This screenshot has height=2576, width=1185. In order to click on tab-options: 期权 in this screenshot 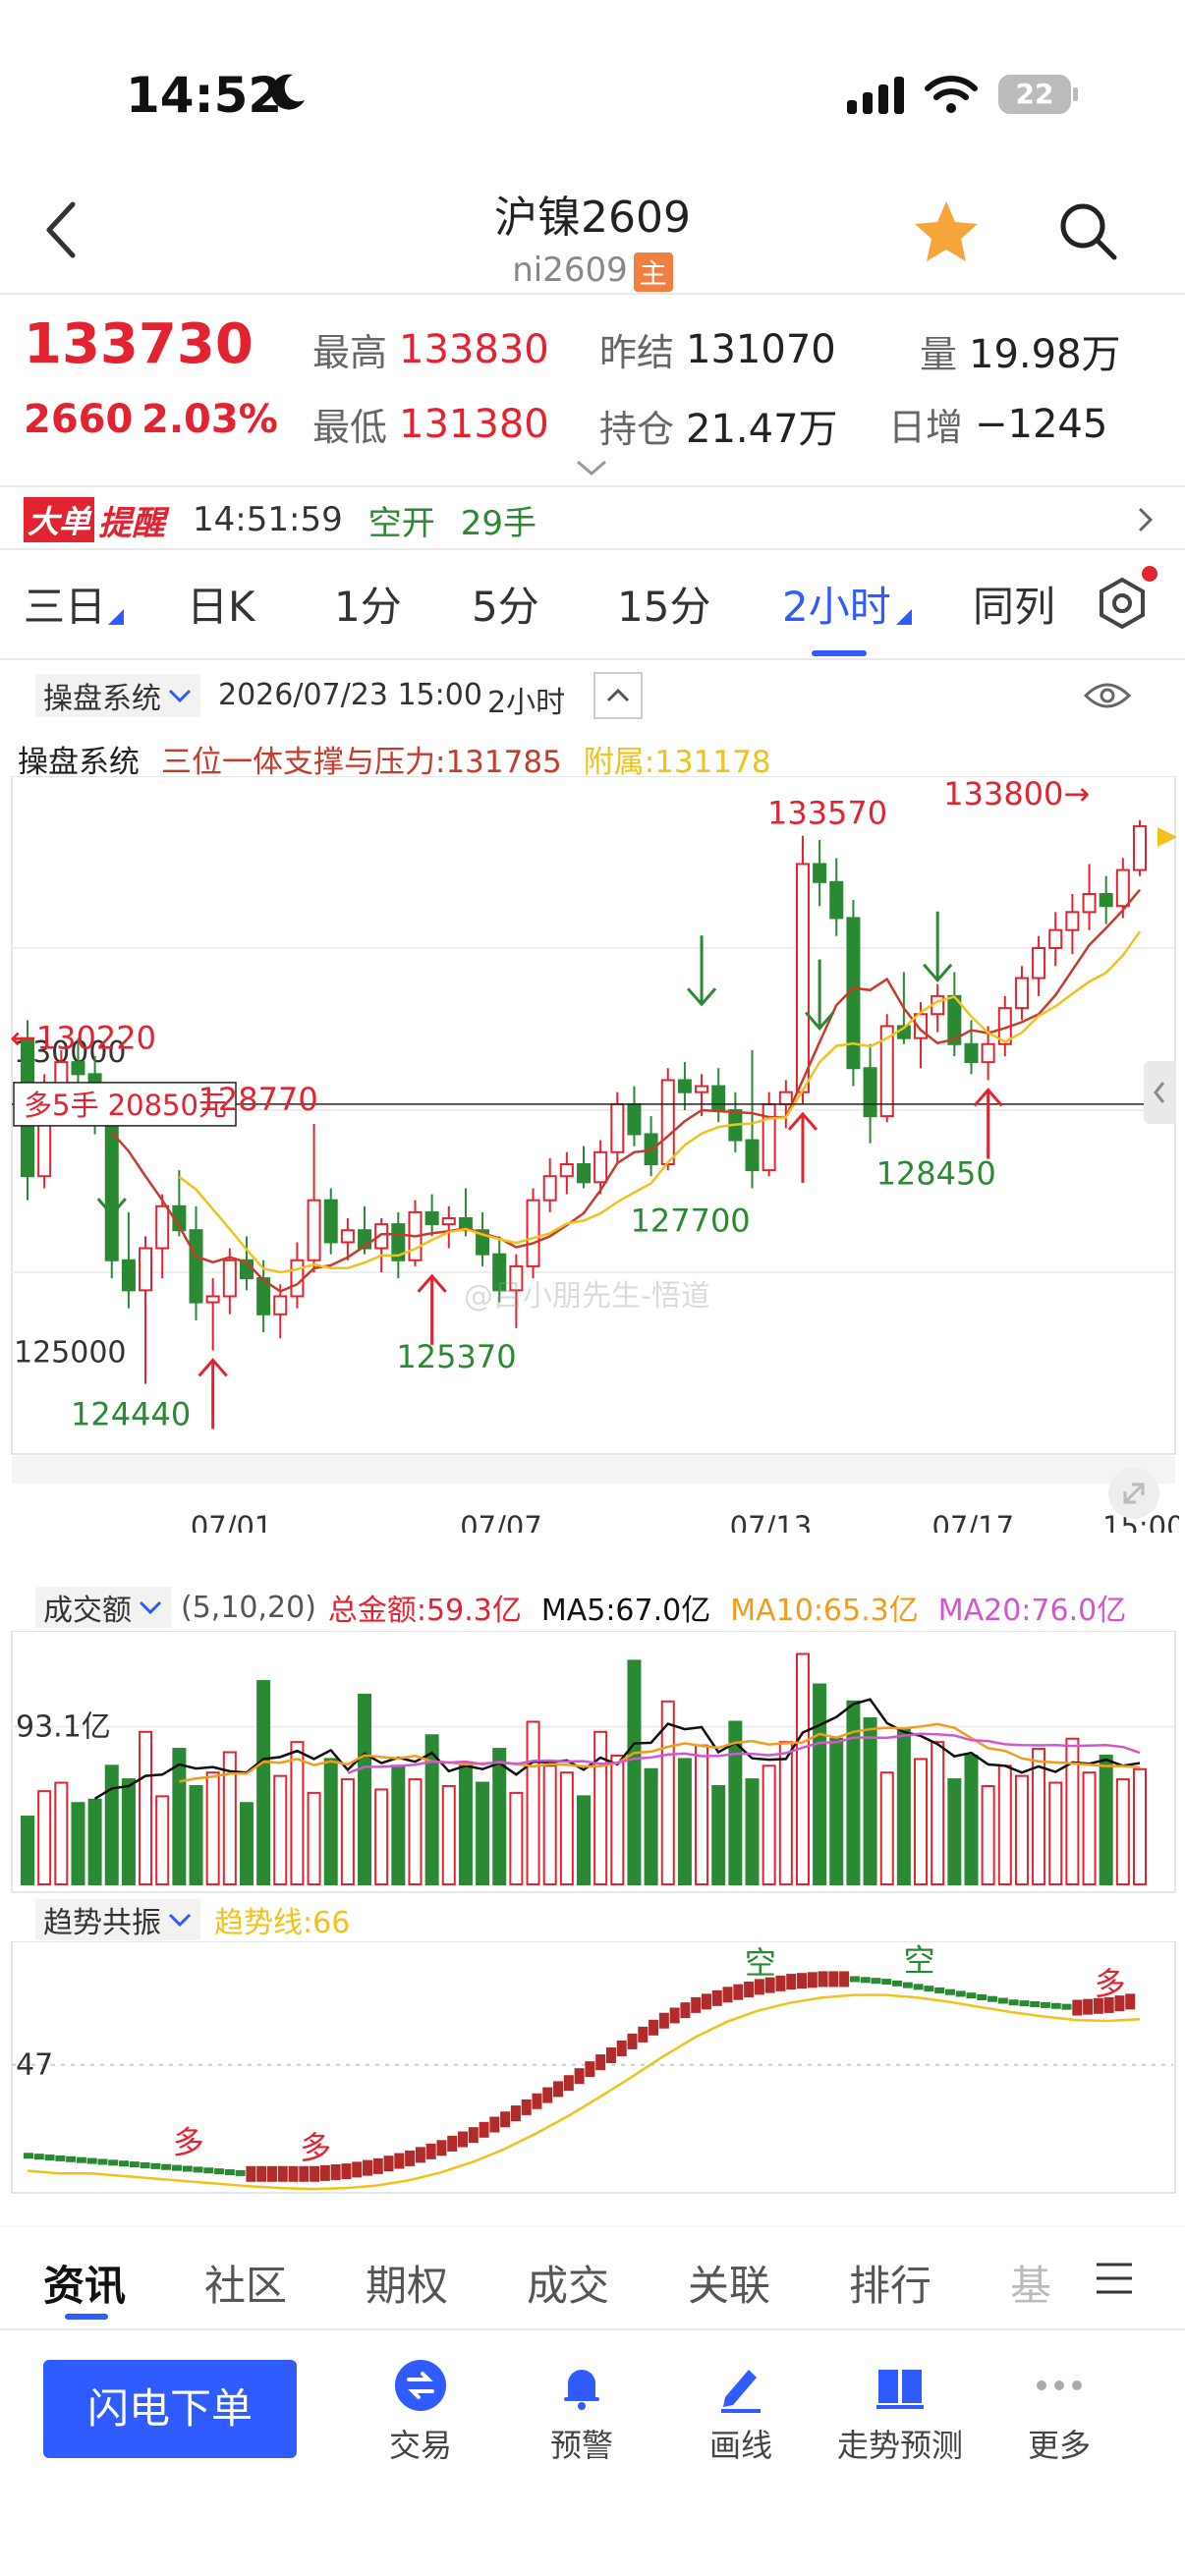, I will do `click(407, 2283)`.